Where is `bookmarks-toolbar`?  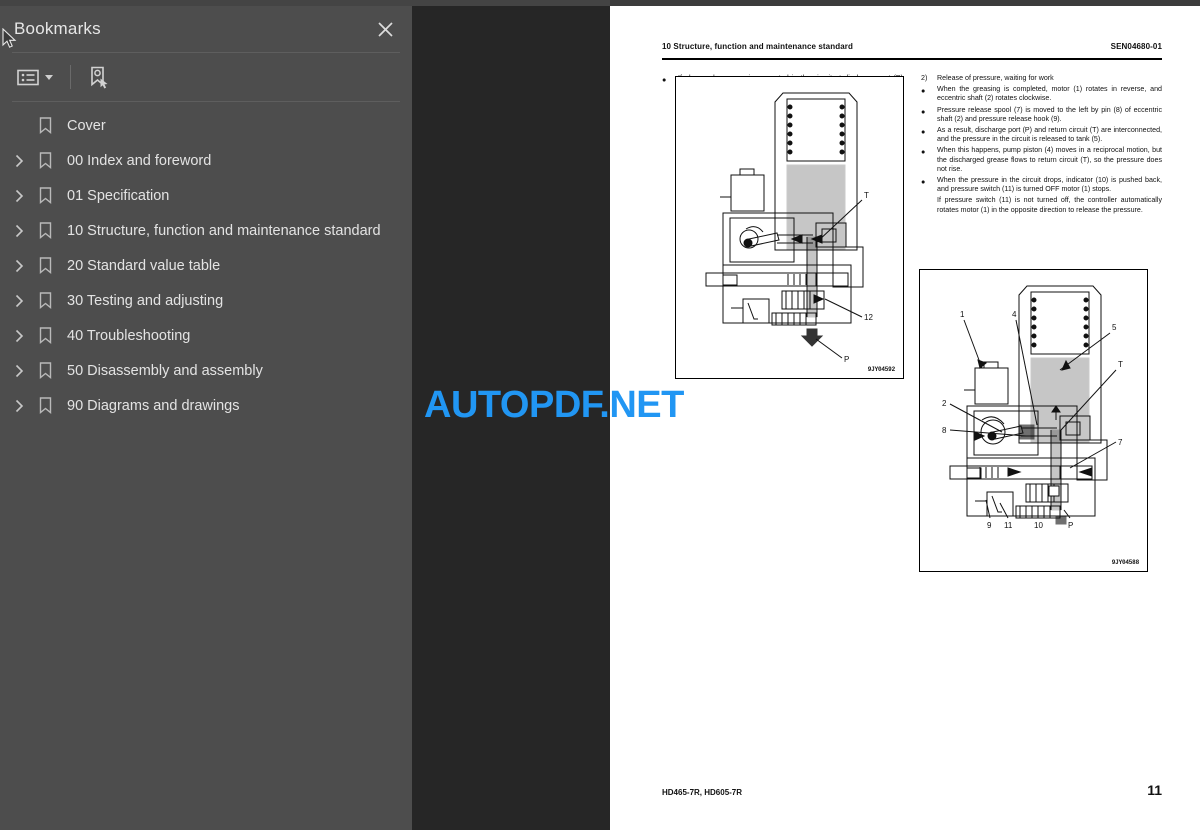 bookmarks-toolbar is located at coordinates (206, 77).